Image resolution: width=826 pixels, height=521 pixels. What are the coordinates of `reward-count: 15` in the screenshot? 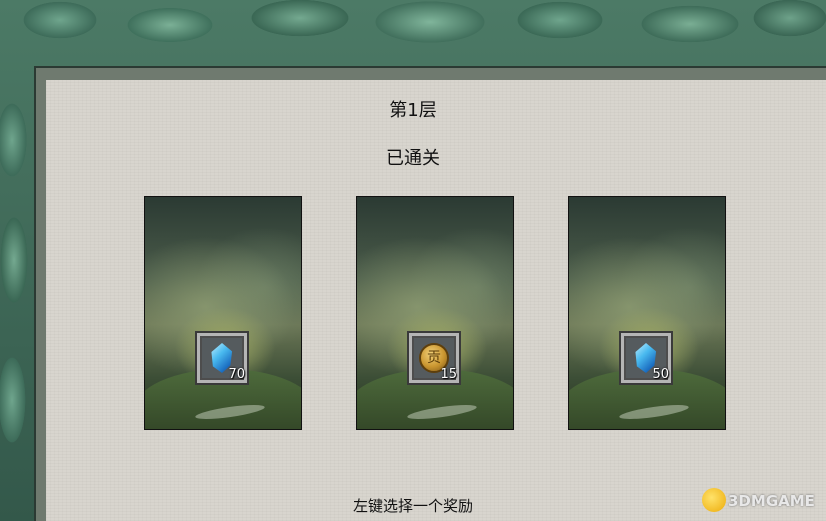 It's located at (448, 374).